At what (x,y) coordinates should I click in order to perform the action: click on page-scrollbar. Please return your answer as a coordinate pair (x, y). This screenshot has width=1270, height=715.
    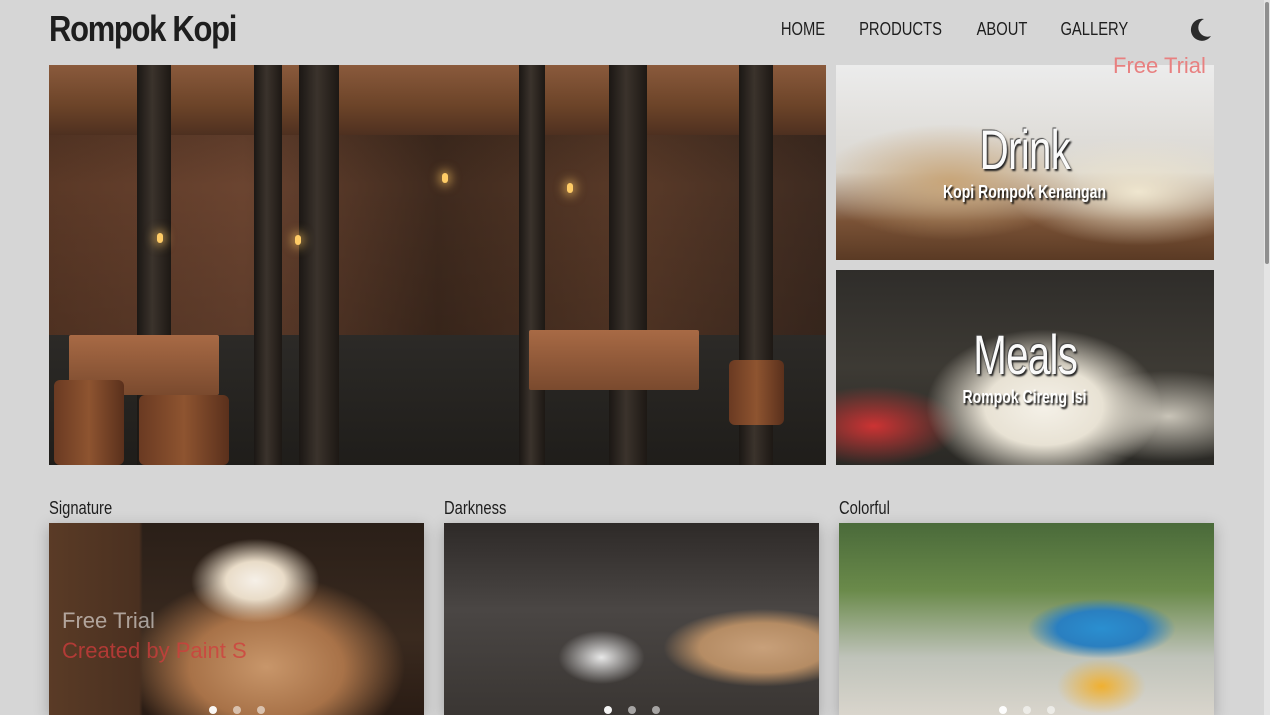
    Looking at the image, I should click on (1267, 357).